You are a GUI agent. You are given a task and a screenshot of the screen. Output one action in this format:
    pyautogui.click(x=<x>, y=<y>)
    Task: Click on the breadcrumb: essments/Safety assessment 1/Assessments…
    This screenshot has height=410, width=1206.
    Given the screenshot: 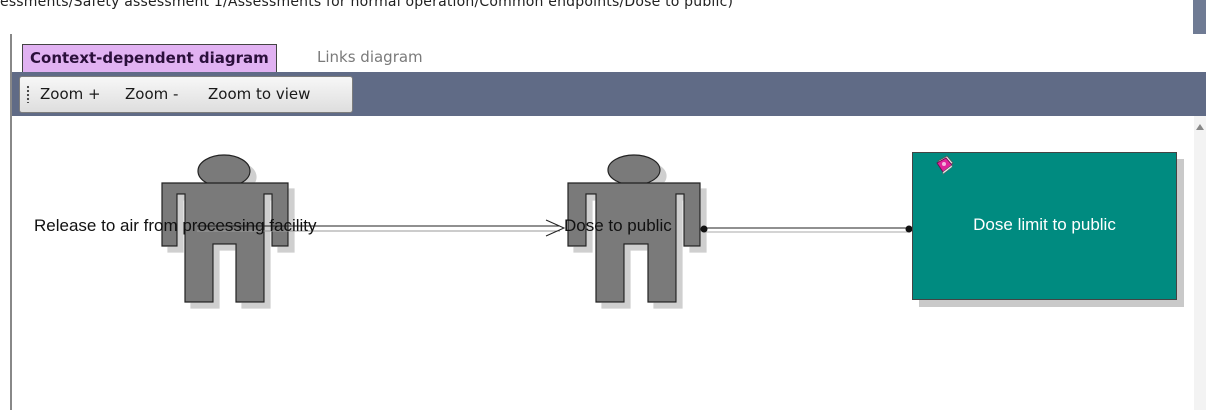 What is the action you would take?
    pyautogui.click(x=595, y=17)
    